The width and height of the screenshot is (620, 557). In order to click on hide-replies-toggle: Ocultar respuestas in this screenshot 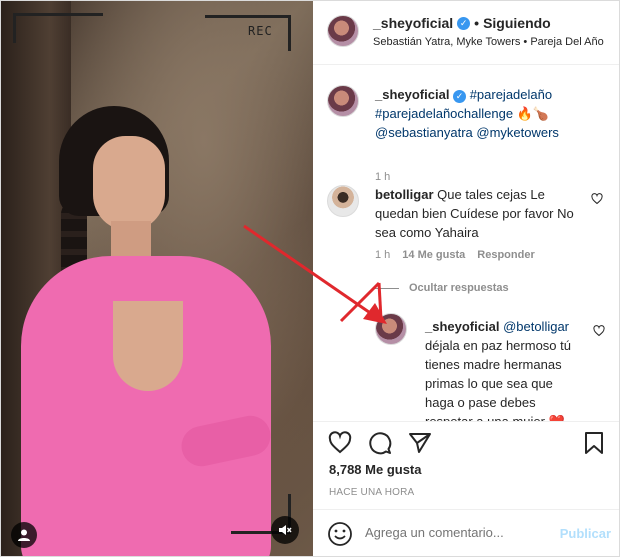, I will do `click(442, 288)`.